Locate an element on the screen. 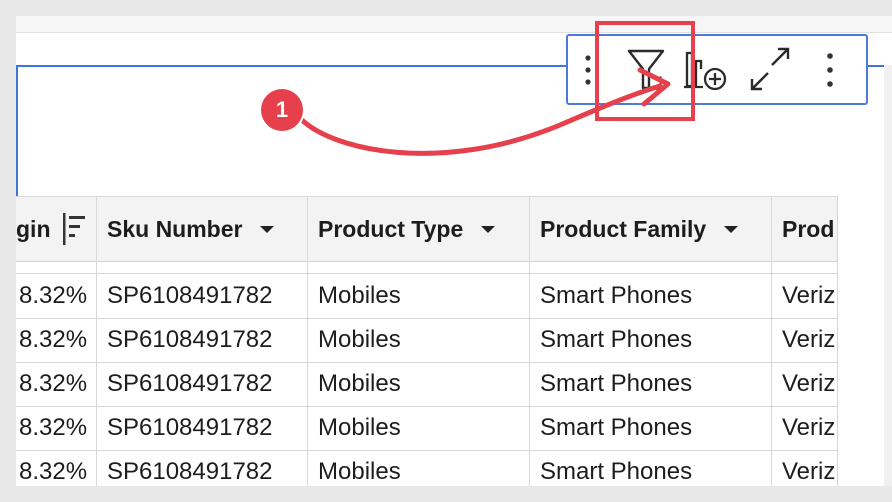  callout-arrow is located at coordinates (484, 111).